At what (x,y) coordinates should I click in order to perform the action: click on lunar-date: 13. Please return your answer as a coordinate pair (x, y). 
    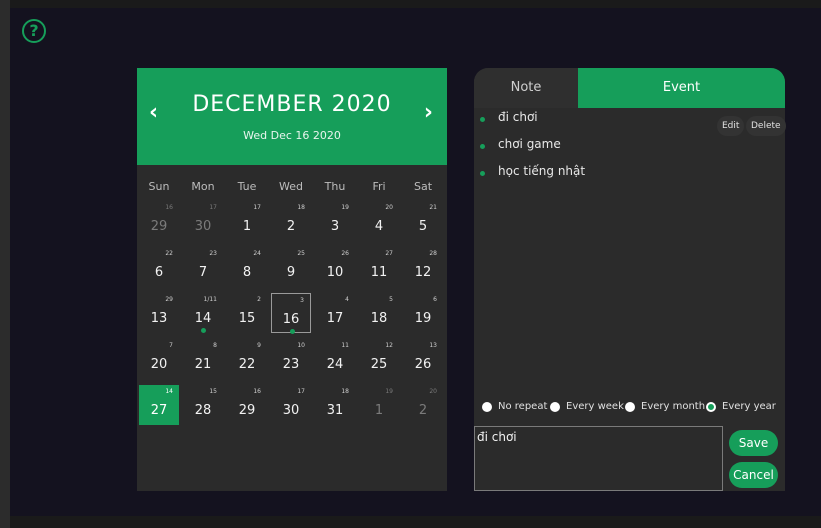
    Looking at the image, I should click on (433, 345).